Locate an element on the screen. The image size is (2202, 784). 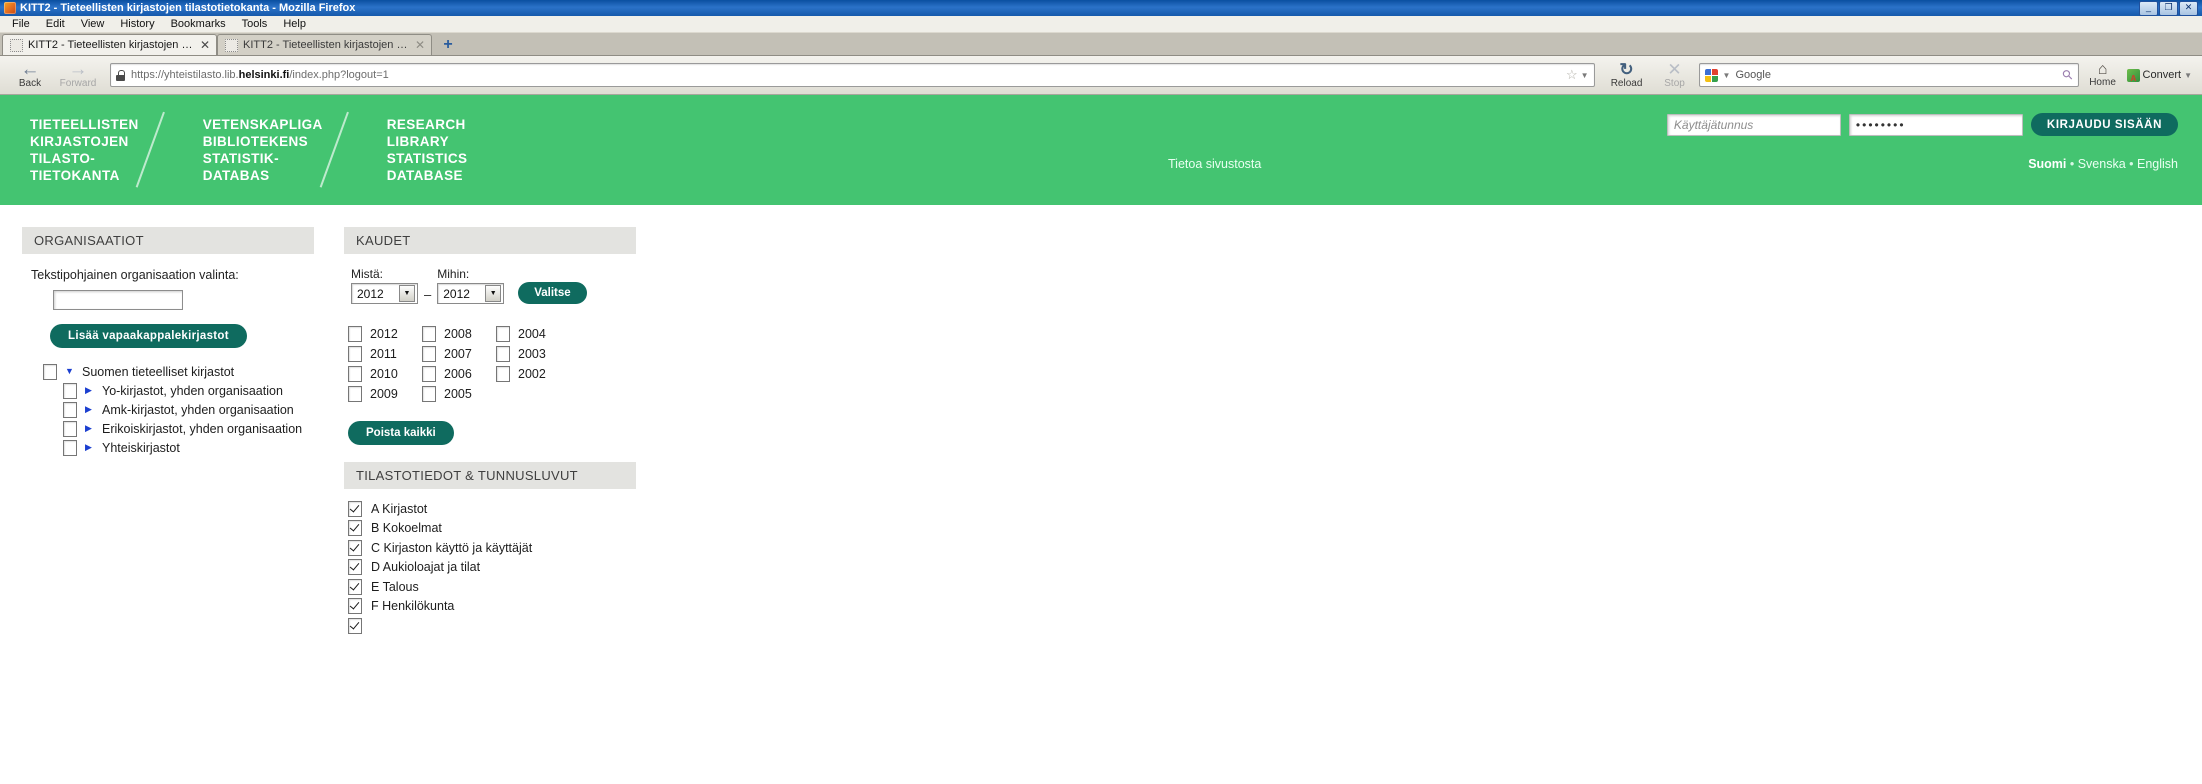
select-period-button: Valitse is located at coordinates (552, 293).